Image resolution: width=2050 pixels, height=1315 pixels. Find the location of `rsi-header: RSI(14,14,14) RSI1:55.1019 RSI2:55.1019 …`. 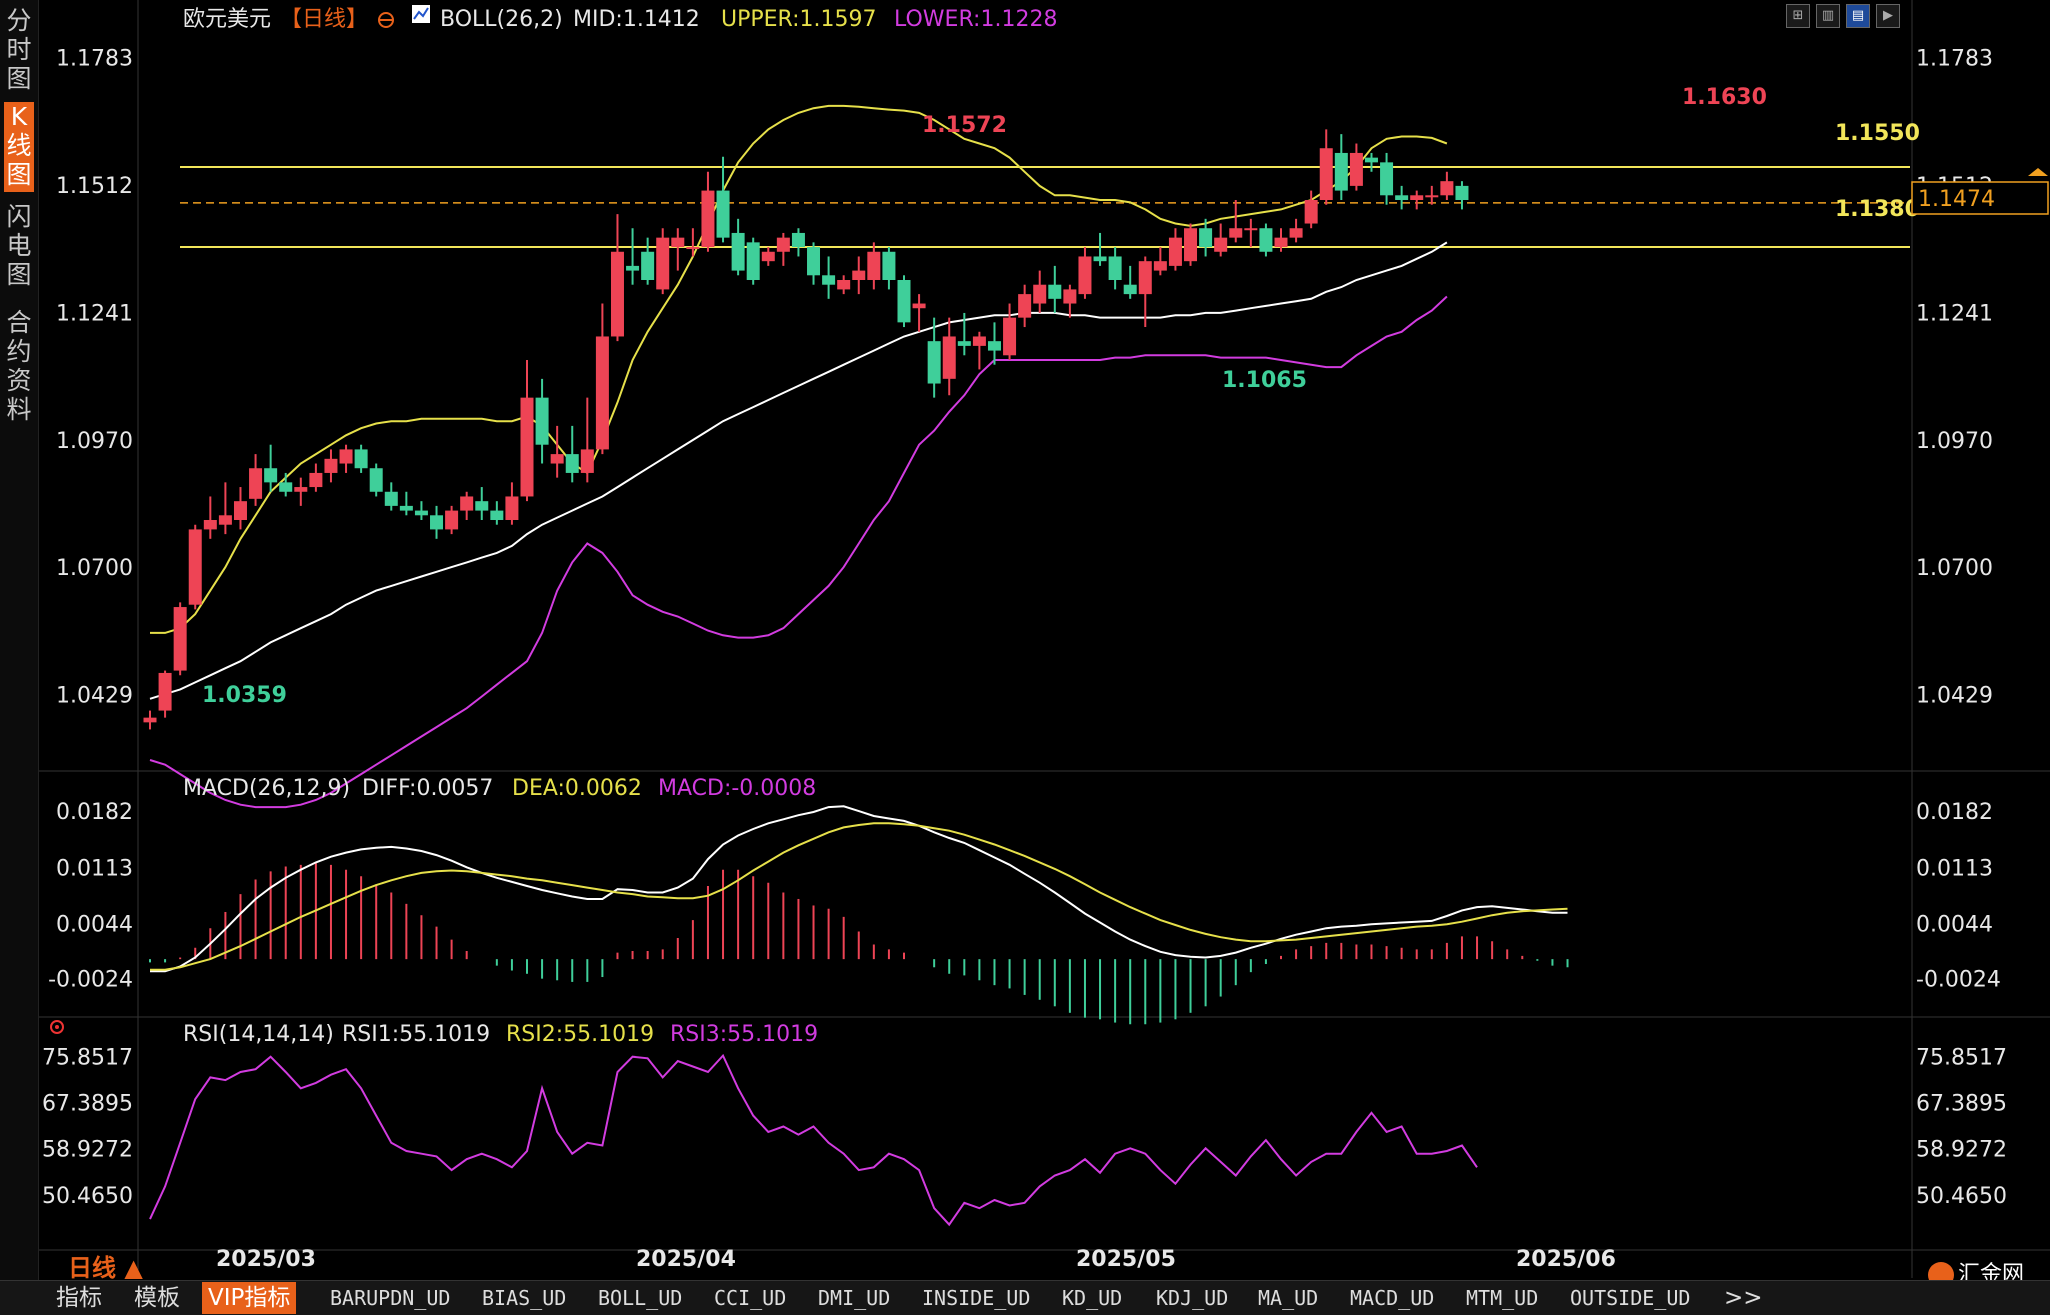

rsi-header: RSI(14,14,14) RSI1:55.1019 RSI2:55.1019 … is located at coordinates (434, 1033).